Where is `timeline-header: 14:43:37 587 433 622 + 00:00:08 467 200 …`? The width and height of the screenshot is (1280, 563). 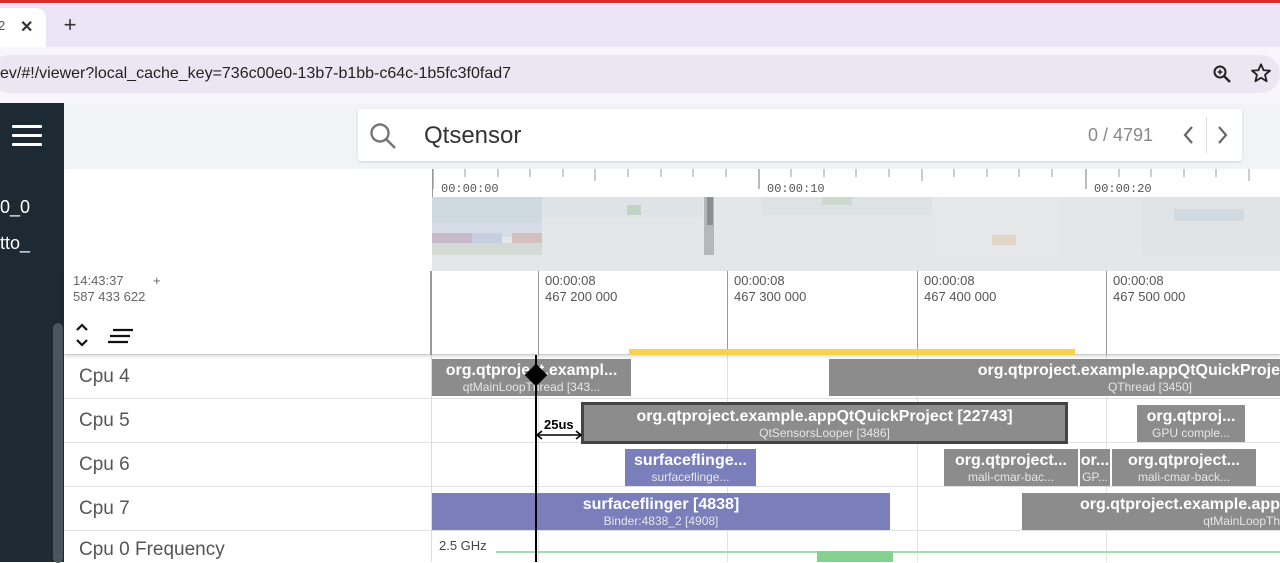 timeline-header: 14:43:37 587 433 622 + 00:00:08 467 200 … is located at coordinates (672, 313).